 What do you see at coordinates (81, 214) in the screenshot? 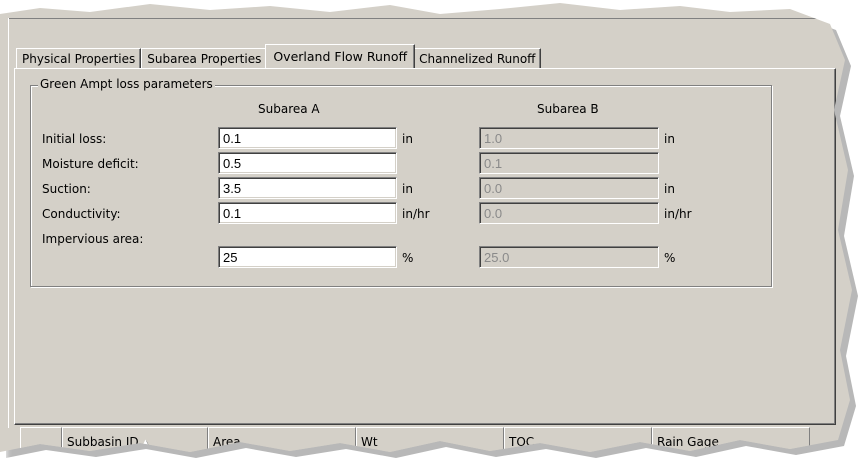
I see `conductivity-label: Conductivity:` at bounding box center [81, 214].